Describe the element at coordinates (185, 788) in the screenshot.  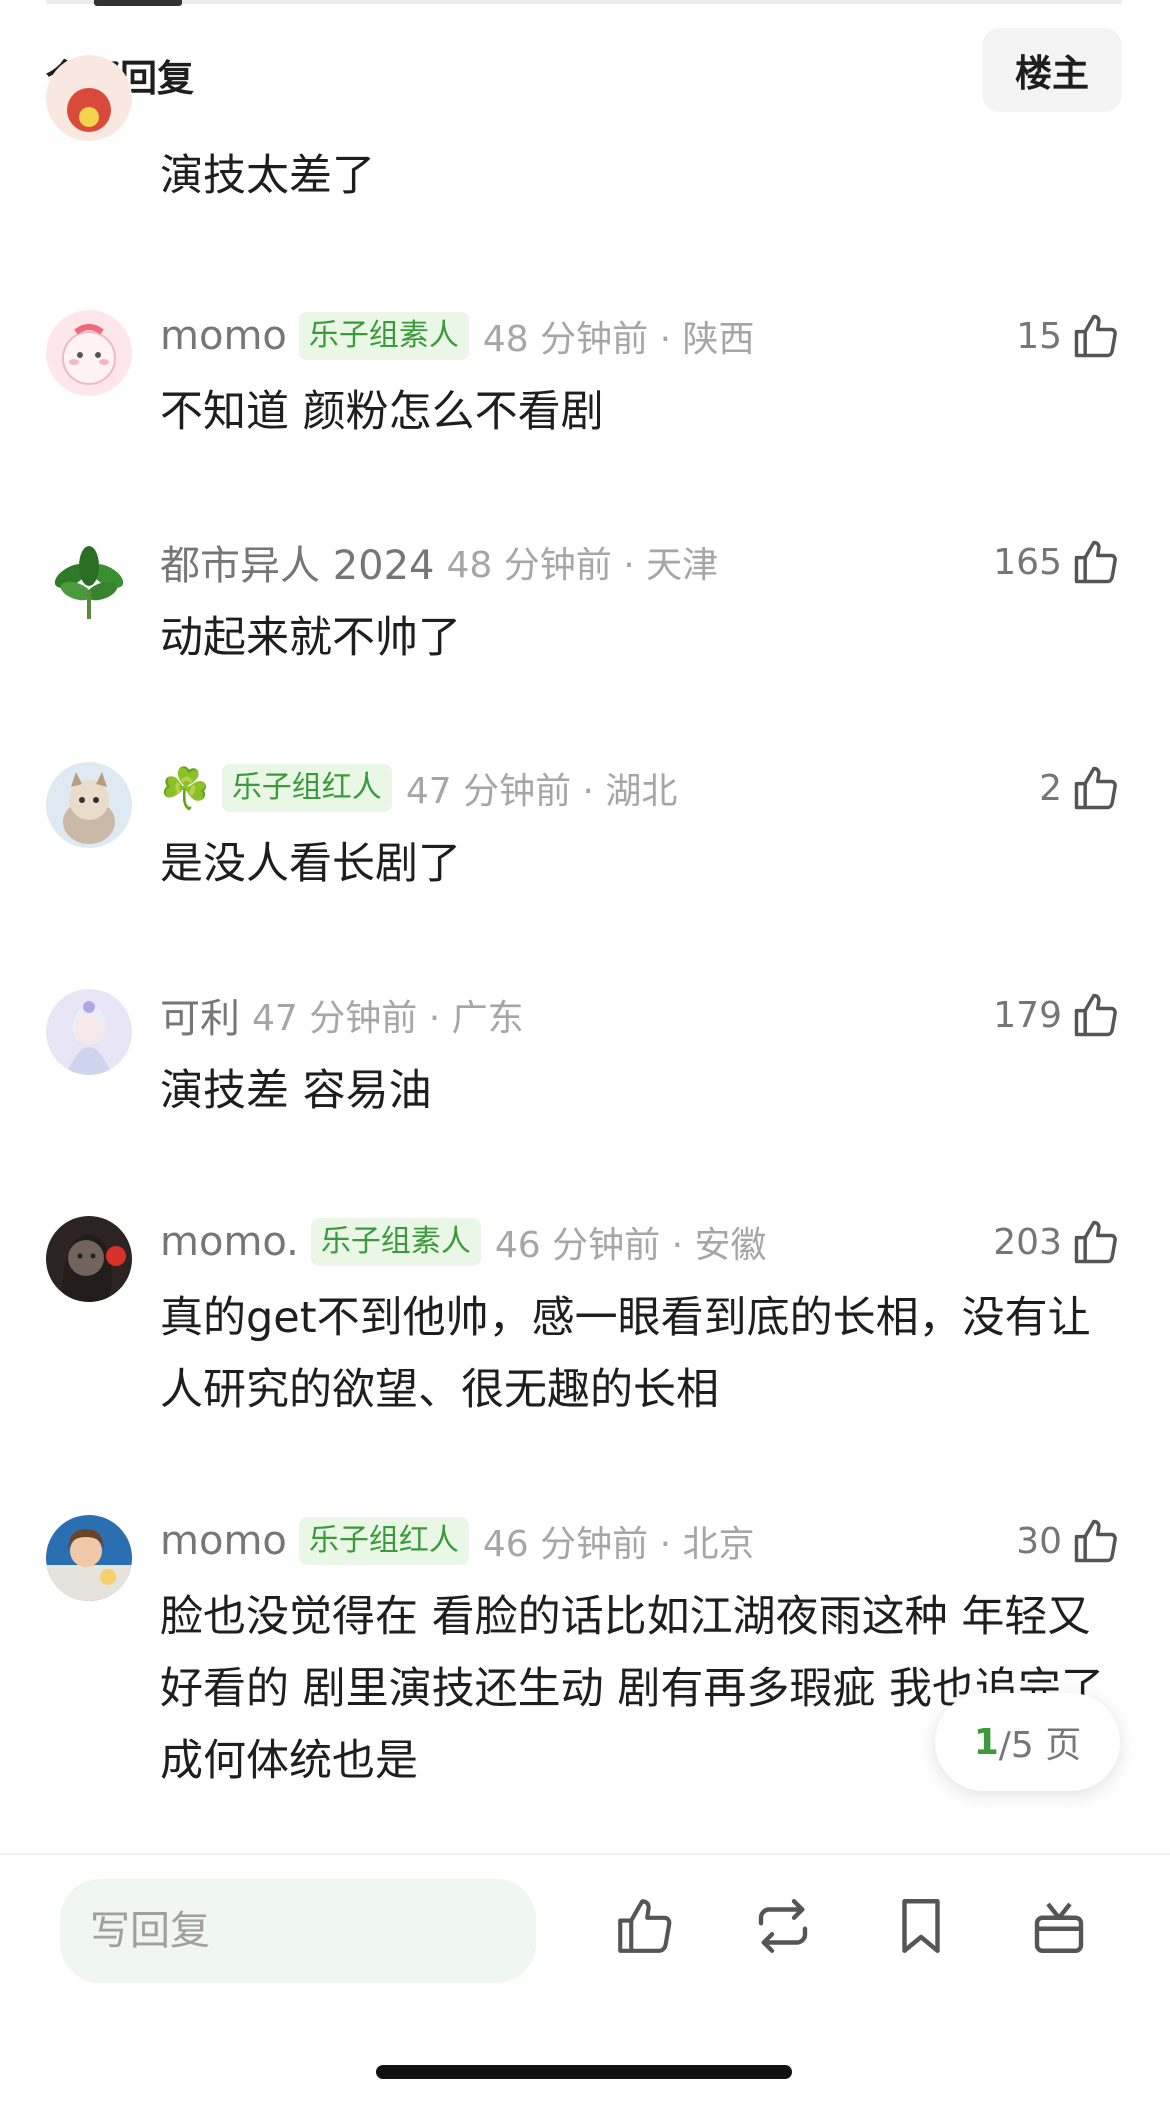
I see `username: ☘️` at that location.